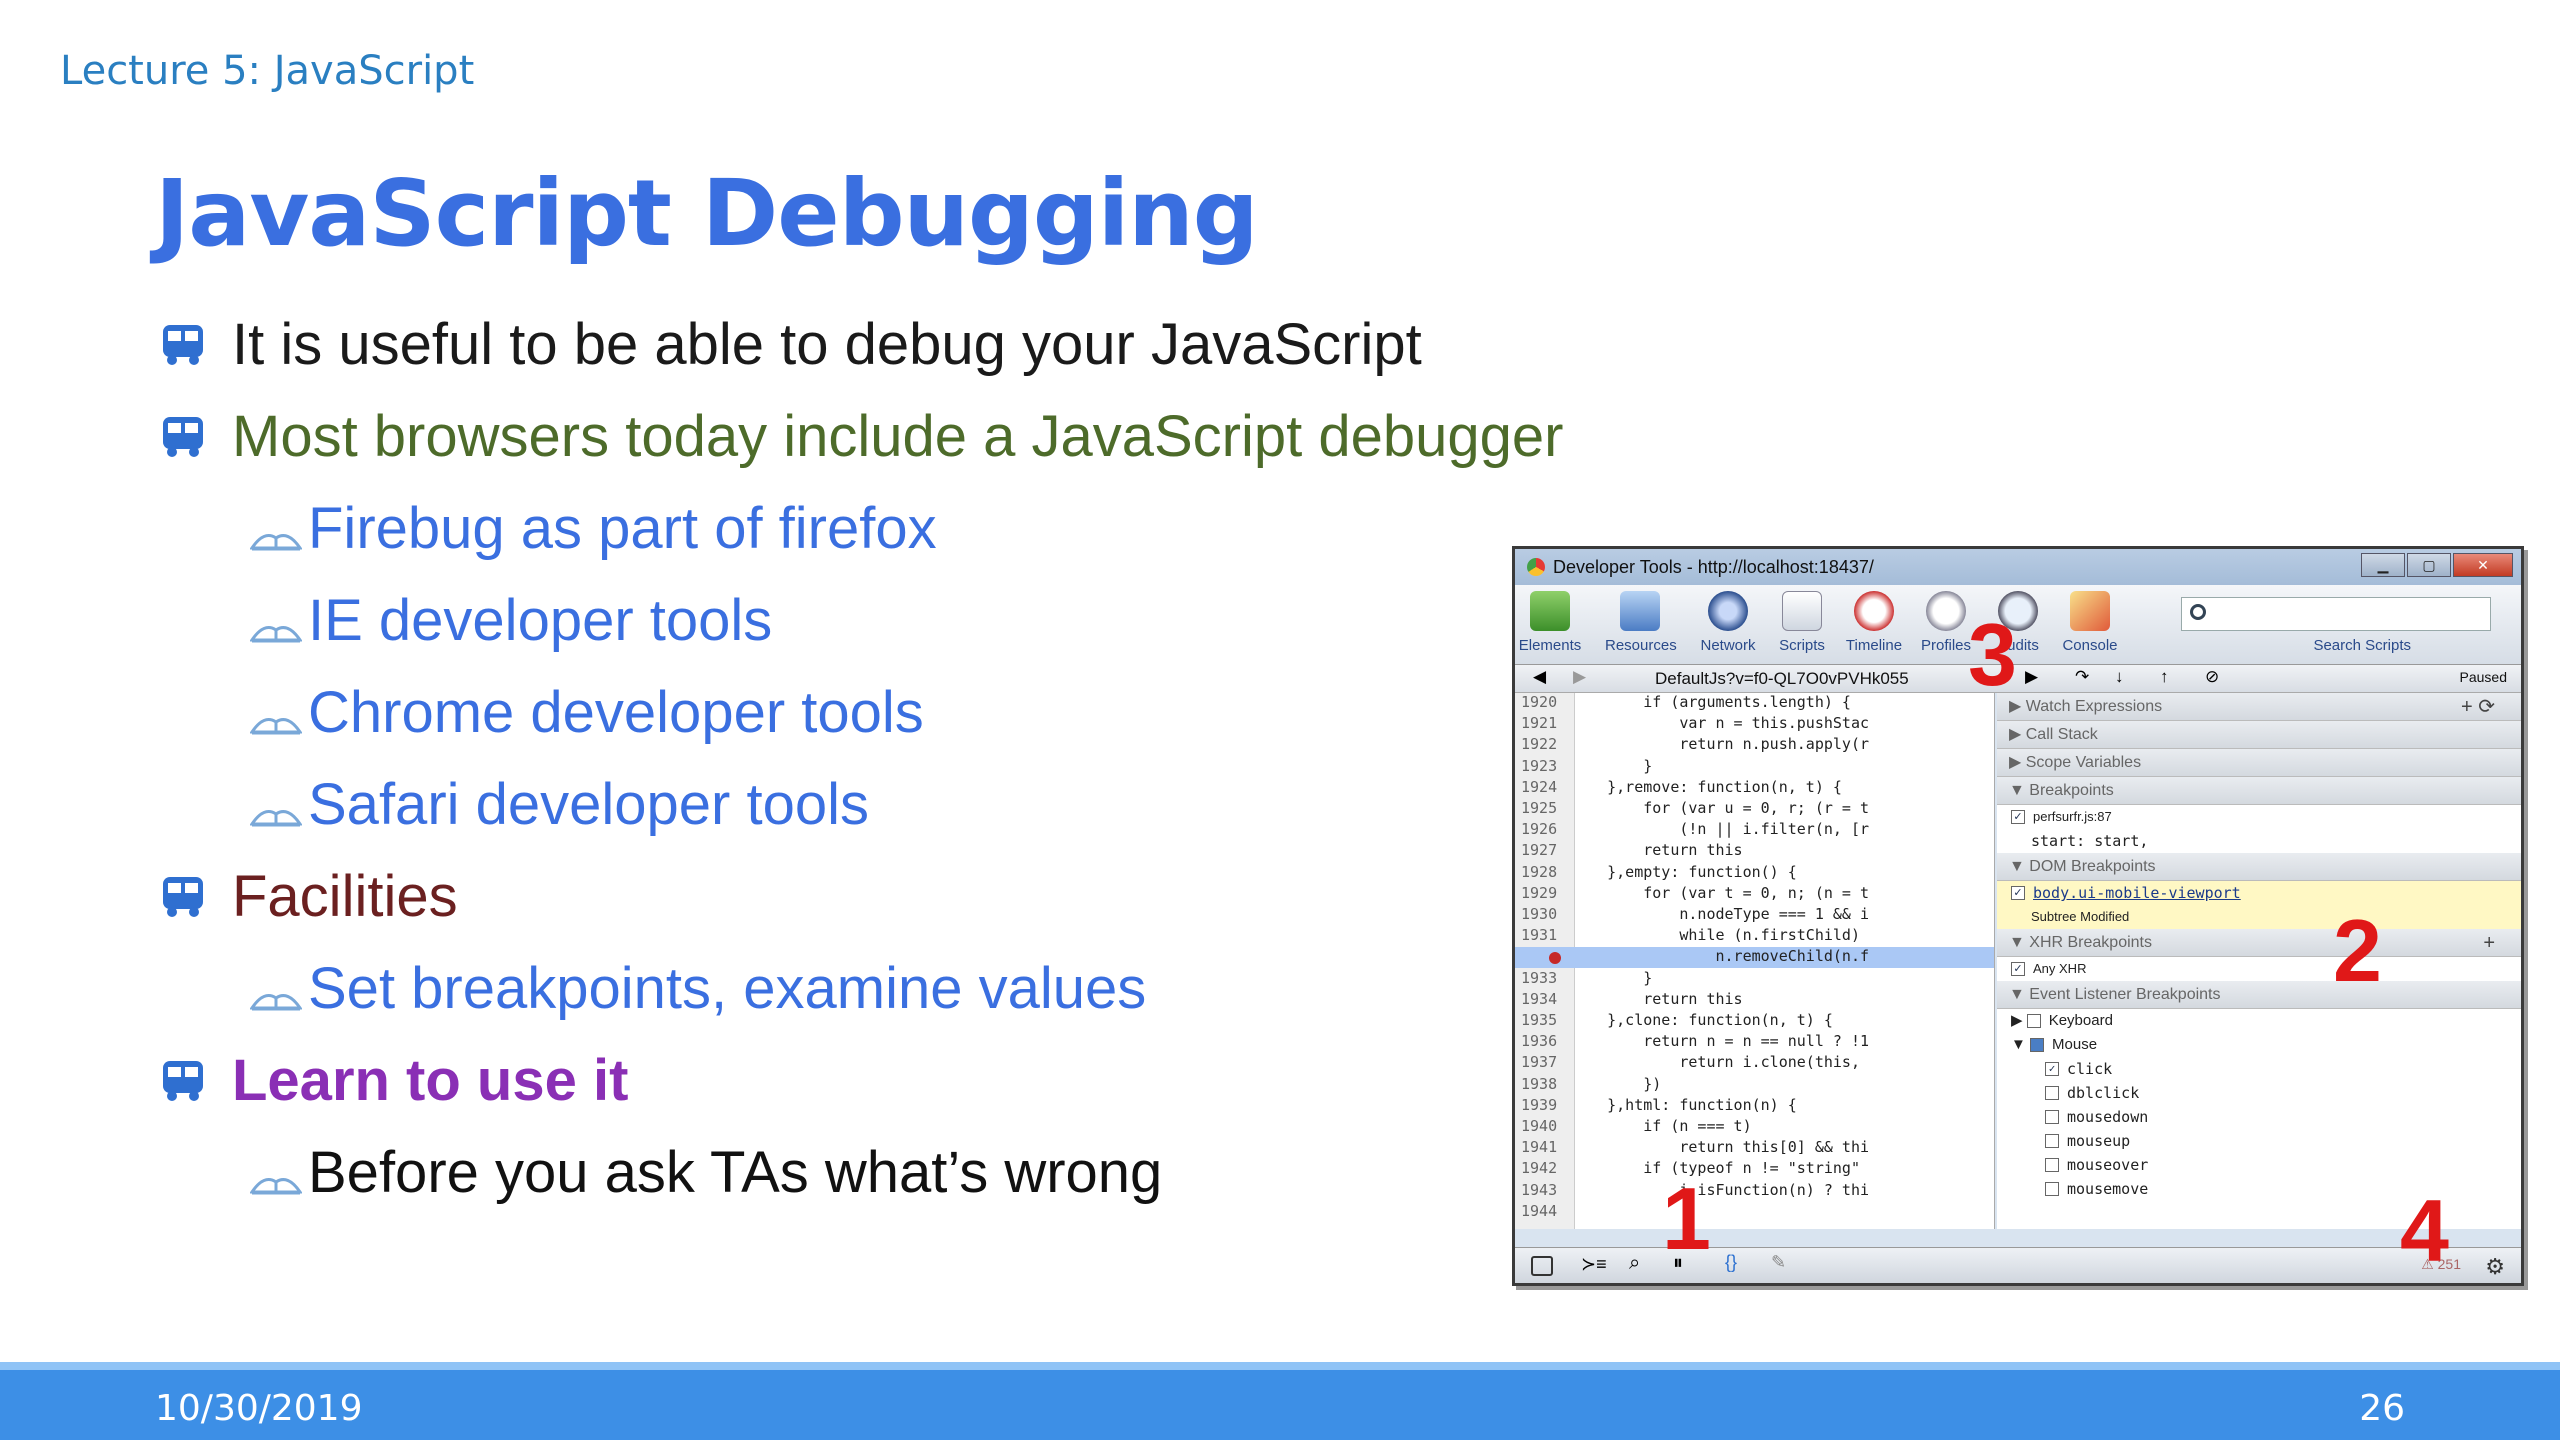 This screenshot has width=2560, height=1440. Describe the element at coordinates (1543, 1084) in the screenshot. I see `line-number: 1938` at that location.